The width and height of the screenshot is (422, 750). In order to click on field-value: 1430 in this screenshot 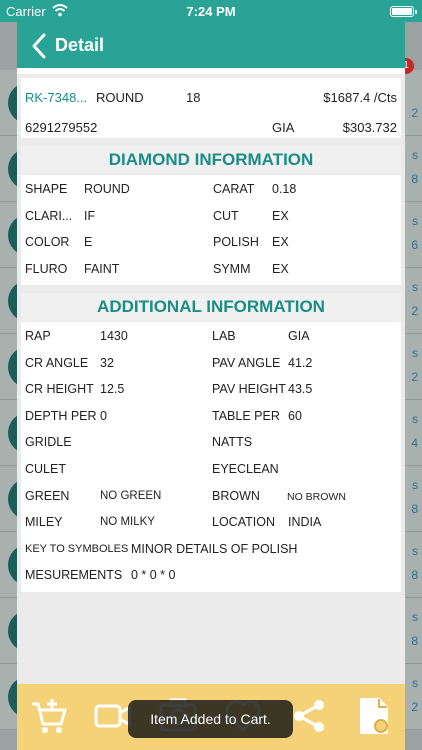, I will do `click(114, 336)`.